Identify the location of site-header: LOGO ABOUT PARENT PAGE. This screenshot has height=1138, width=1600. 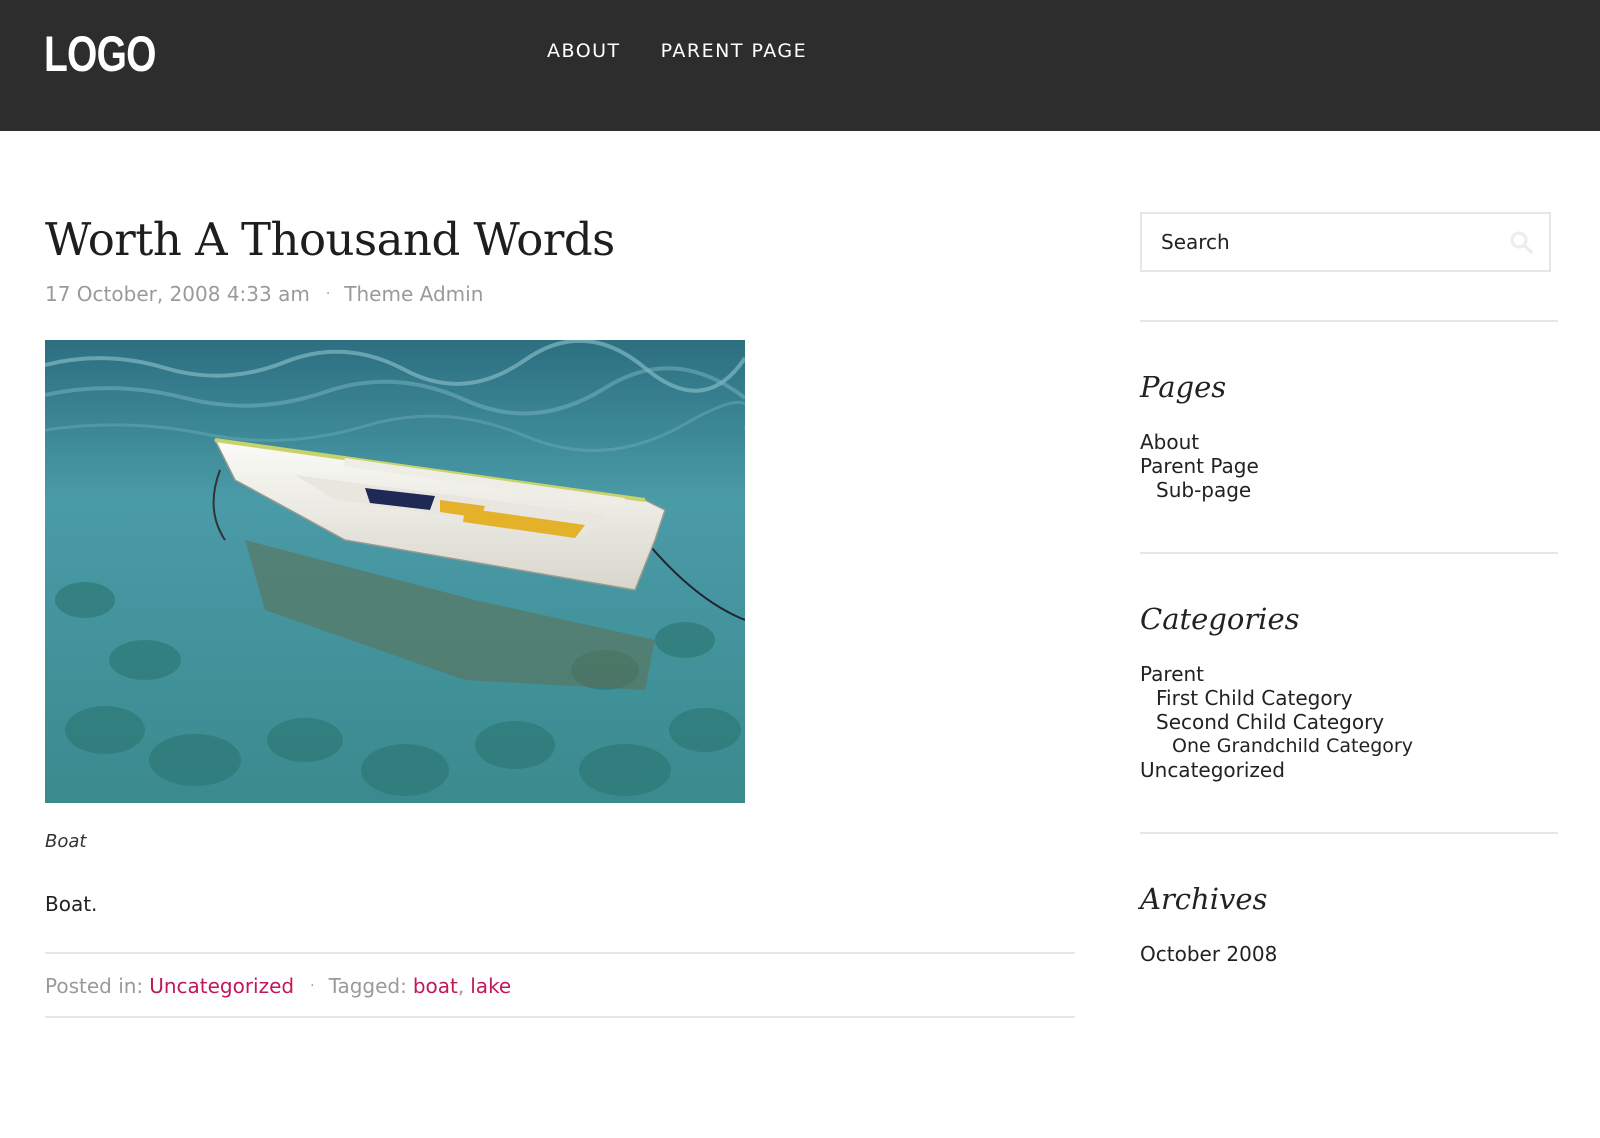
(800, 65).